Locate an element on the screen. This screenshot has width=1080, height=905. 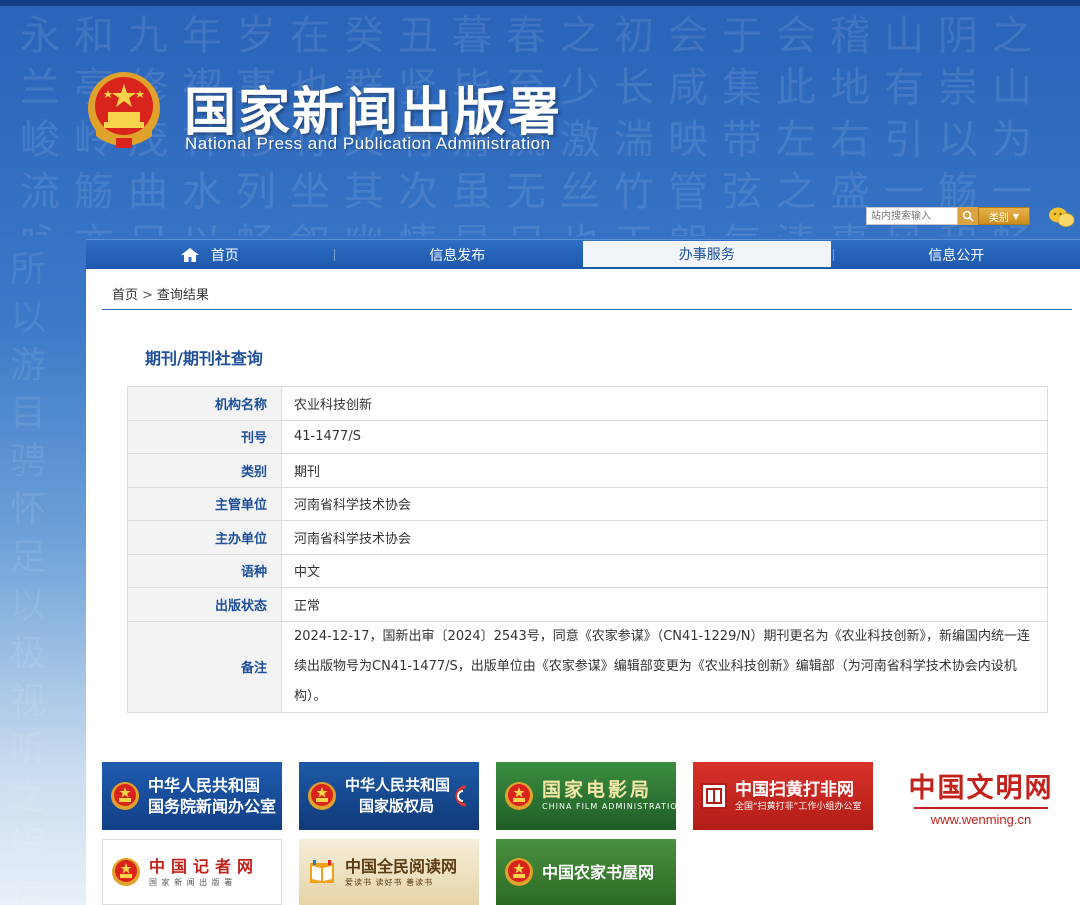
chevron-down-icon: ▼ is located at coordinates (1016, 216).